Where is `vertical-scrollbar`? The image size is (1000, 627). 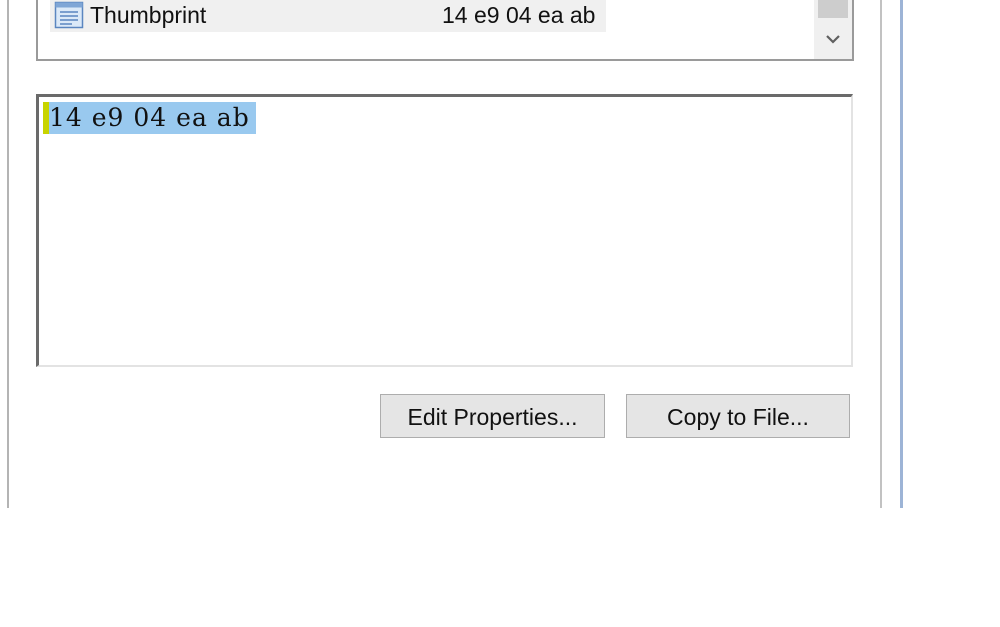
vertical-scrollbar is located at coordinates (833, 29).